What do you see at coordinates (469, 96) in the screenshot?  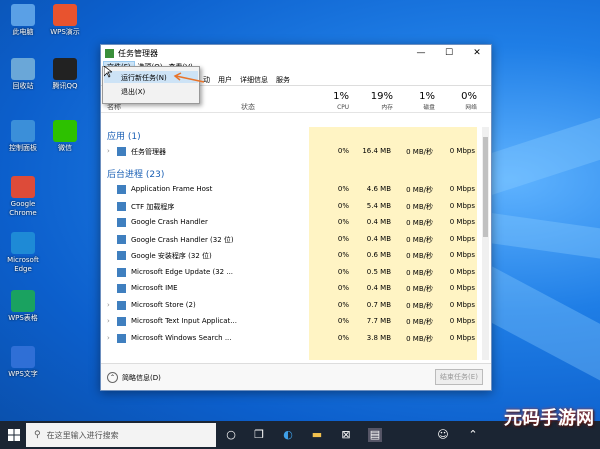 I see `network-total: 0%` at bounding box center [469, 96].